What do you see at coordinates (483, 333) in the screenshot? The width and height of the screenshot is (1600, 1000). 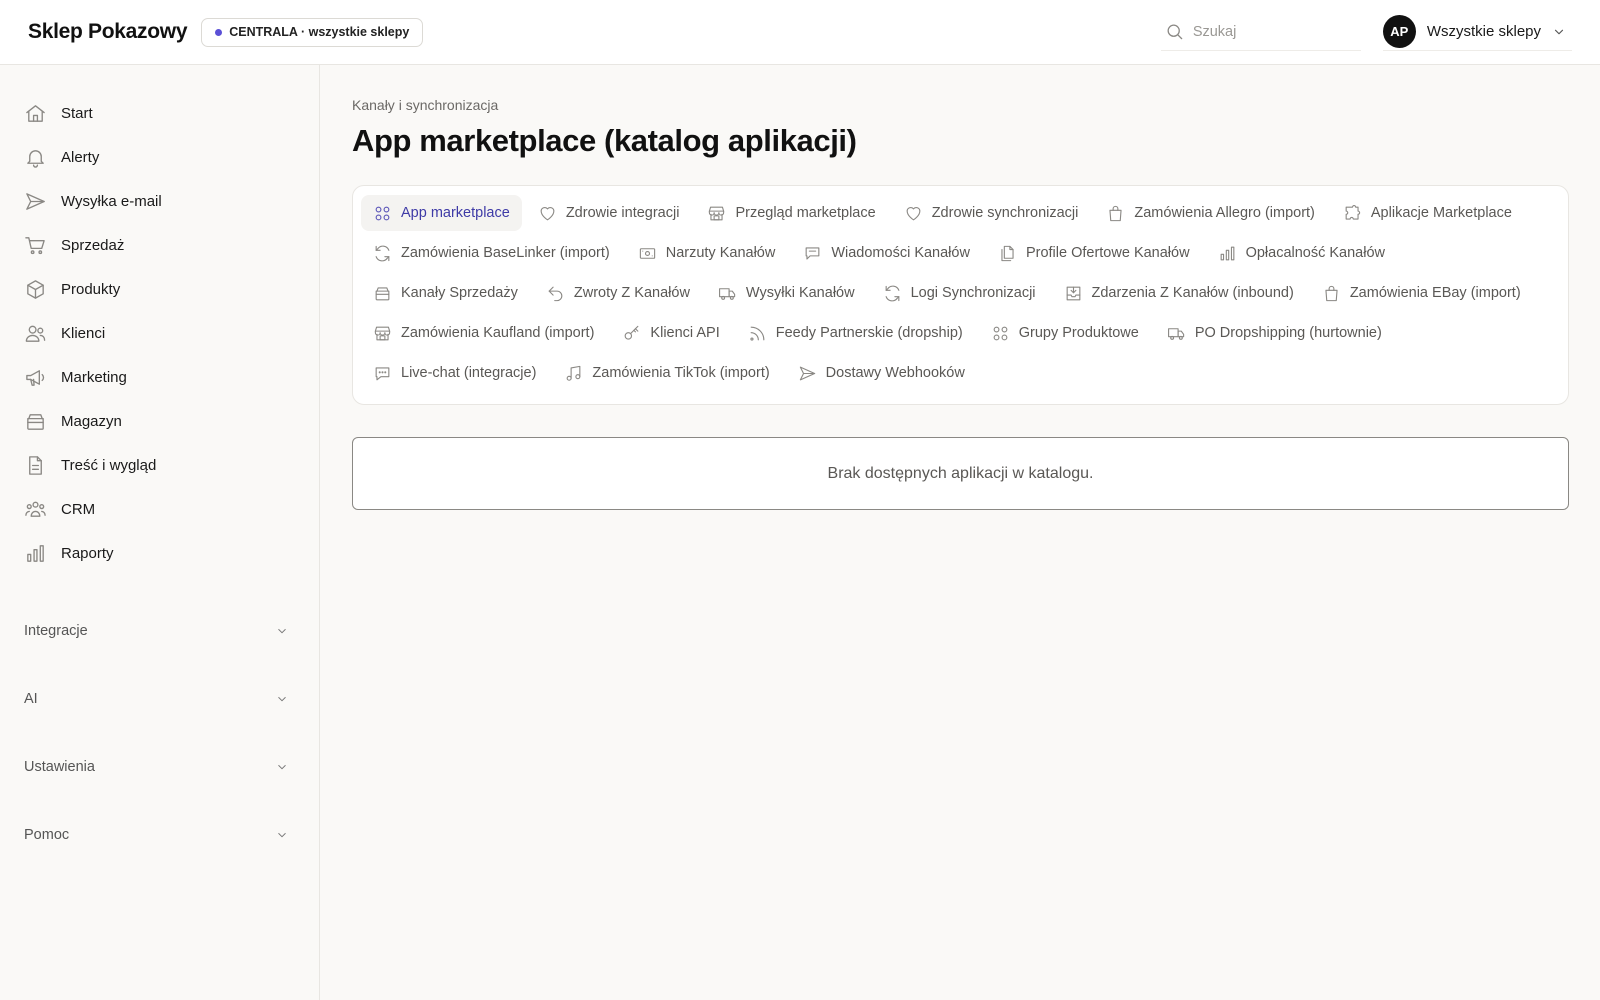 I see `tab-zamowienia-kaufland-import: Zamówienia Kaufland (import)` at bounding box center [483, 333].